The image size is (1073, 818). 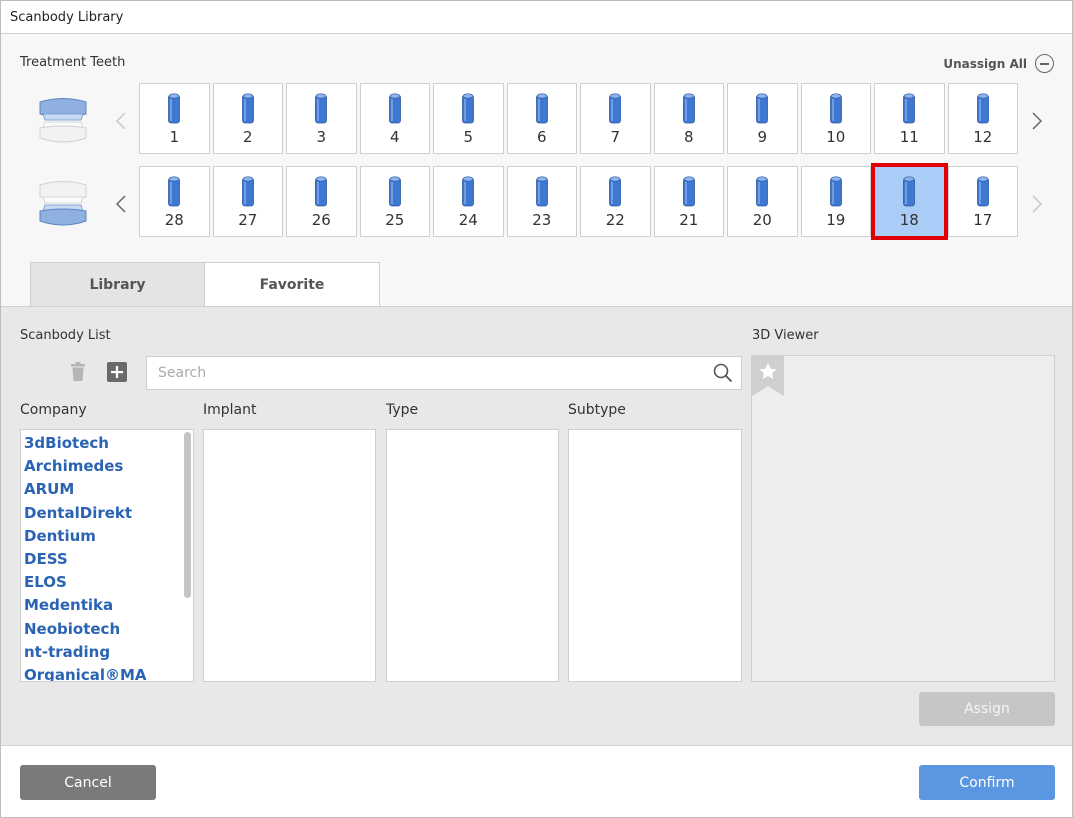 I want to click on tooth-26: 26, so click(x=321, y=201).